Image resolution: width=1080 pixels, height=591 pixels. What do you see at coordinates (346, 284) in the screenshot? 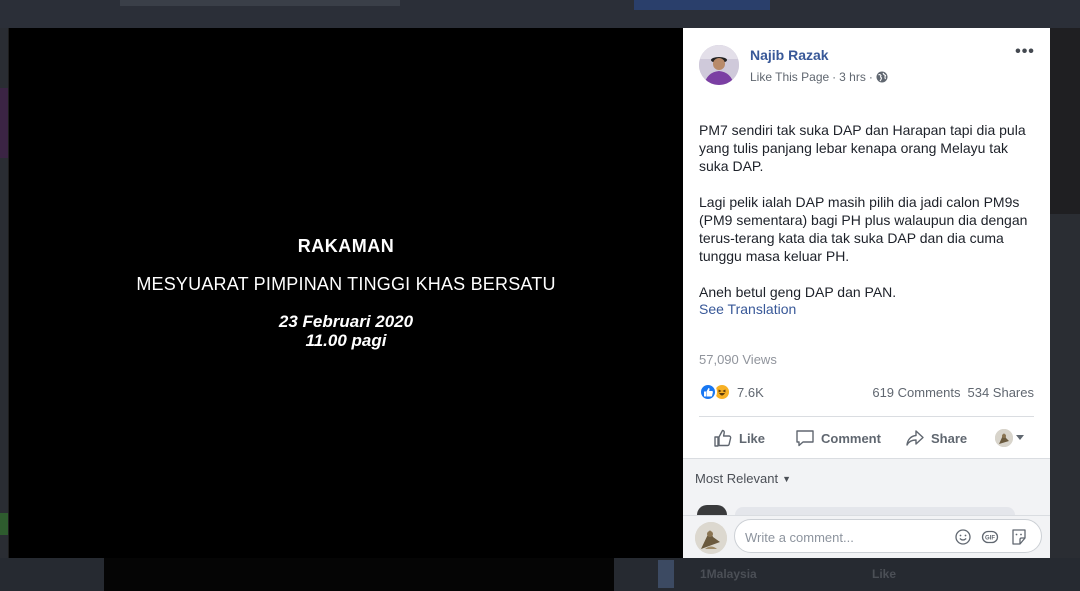
I see `video-subtitle: MESYUARAT PIMPINAN TINGGI KHAS BERSATU` at bounding box center [346, 284].